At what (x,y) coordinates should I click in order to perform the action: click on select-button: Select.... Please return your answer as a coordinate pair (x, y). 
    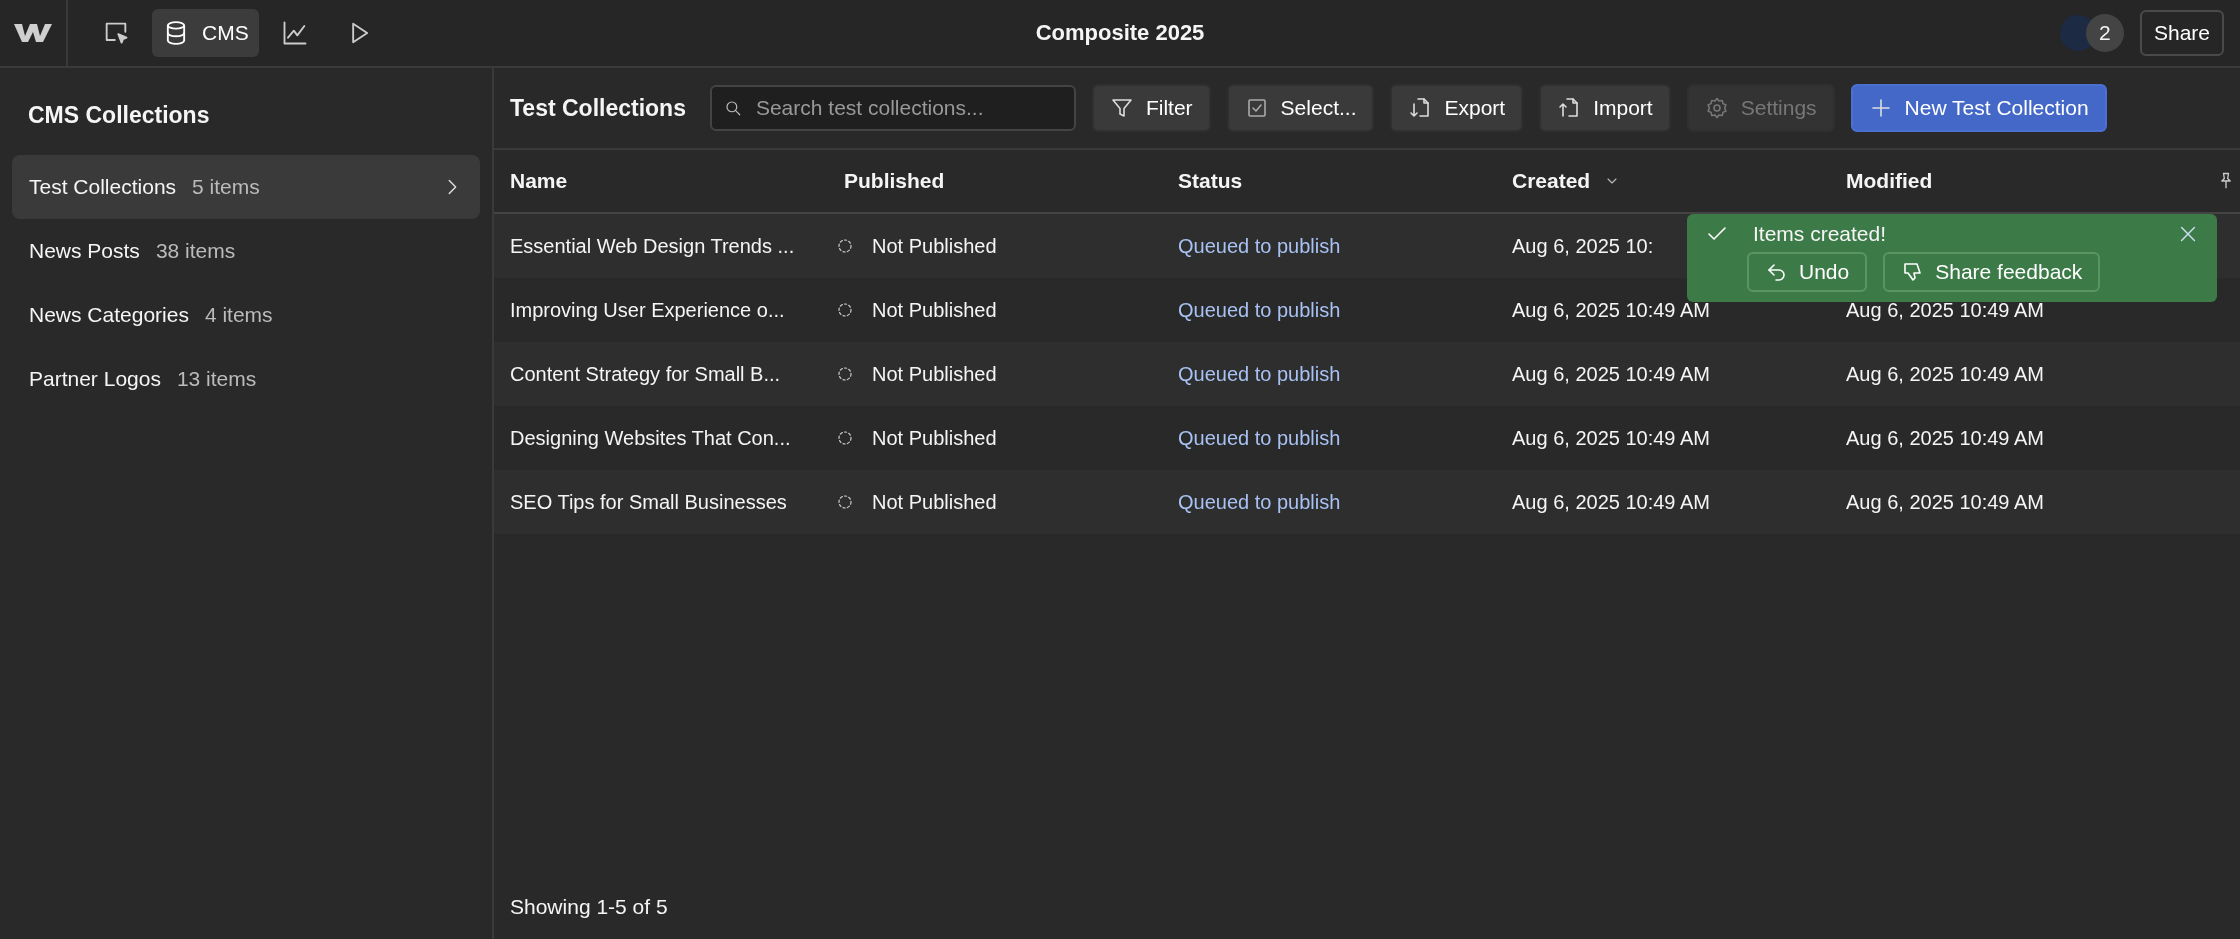
    Looking at the image, I should click on (1300, 108).